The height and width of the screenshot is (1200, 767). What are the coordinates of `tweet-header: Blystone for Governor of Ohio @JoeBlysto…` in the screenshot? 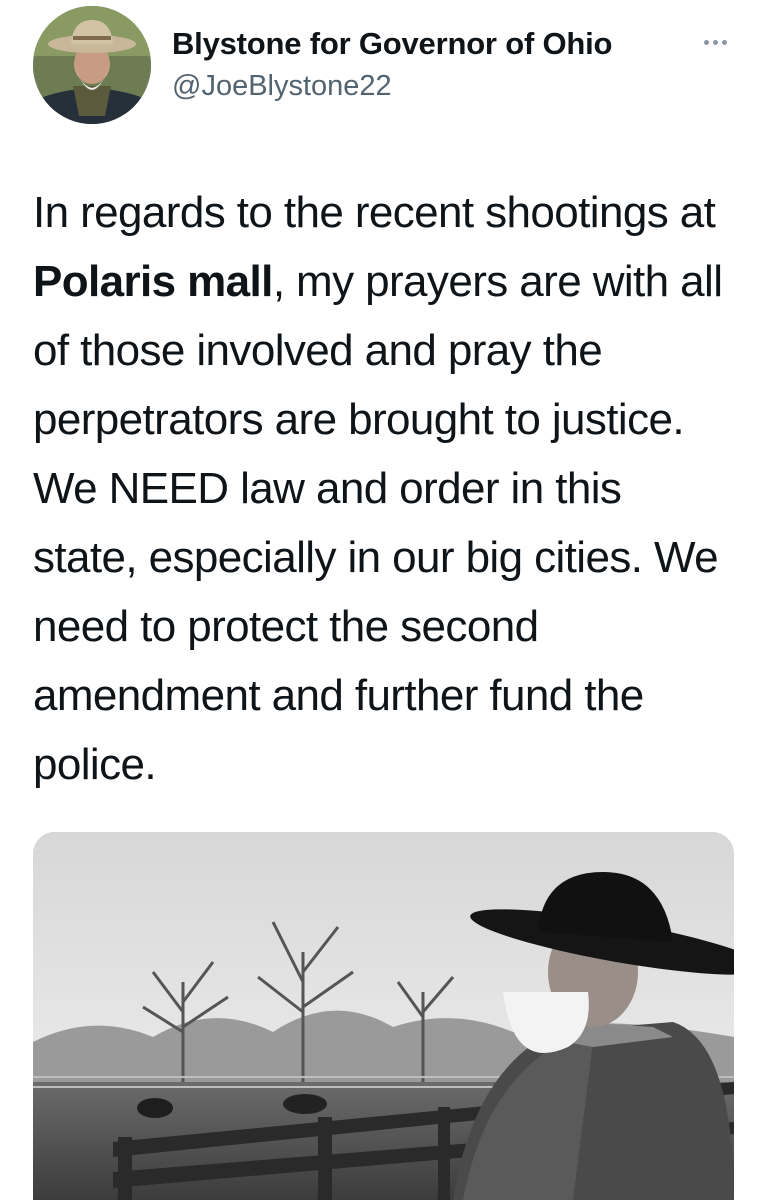 It's located at (383, 75).